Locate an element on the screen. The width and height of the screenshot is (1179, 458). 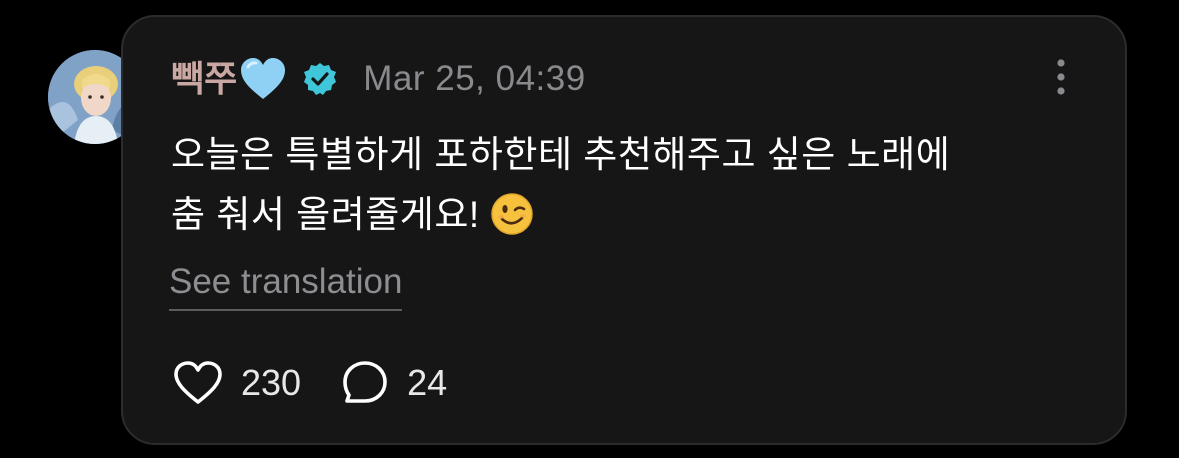
timestamp: Mar 25, 04:39 is located at coordinates (474, 78).